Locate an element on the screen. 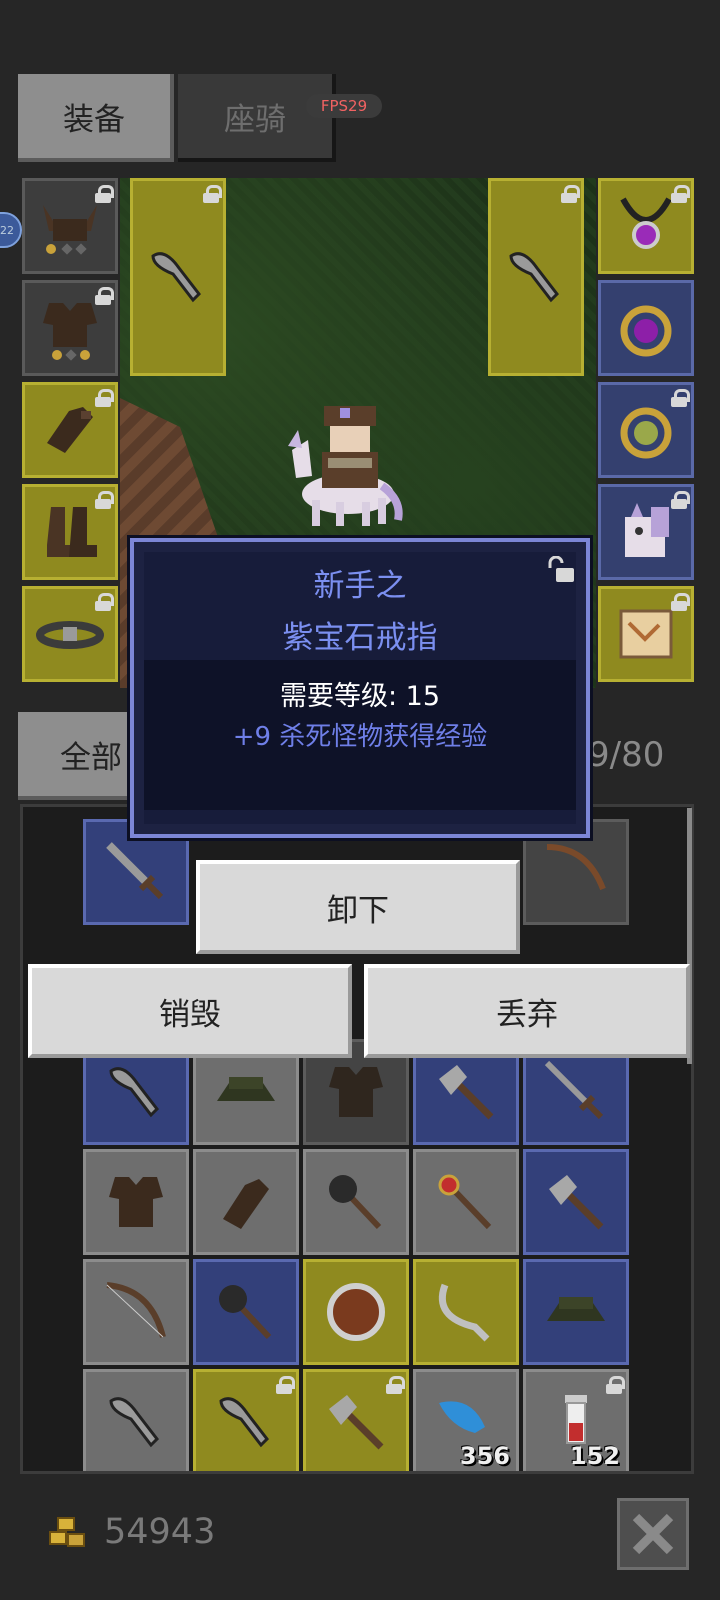  slot-boots is located at coordinates (70, 532).